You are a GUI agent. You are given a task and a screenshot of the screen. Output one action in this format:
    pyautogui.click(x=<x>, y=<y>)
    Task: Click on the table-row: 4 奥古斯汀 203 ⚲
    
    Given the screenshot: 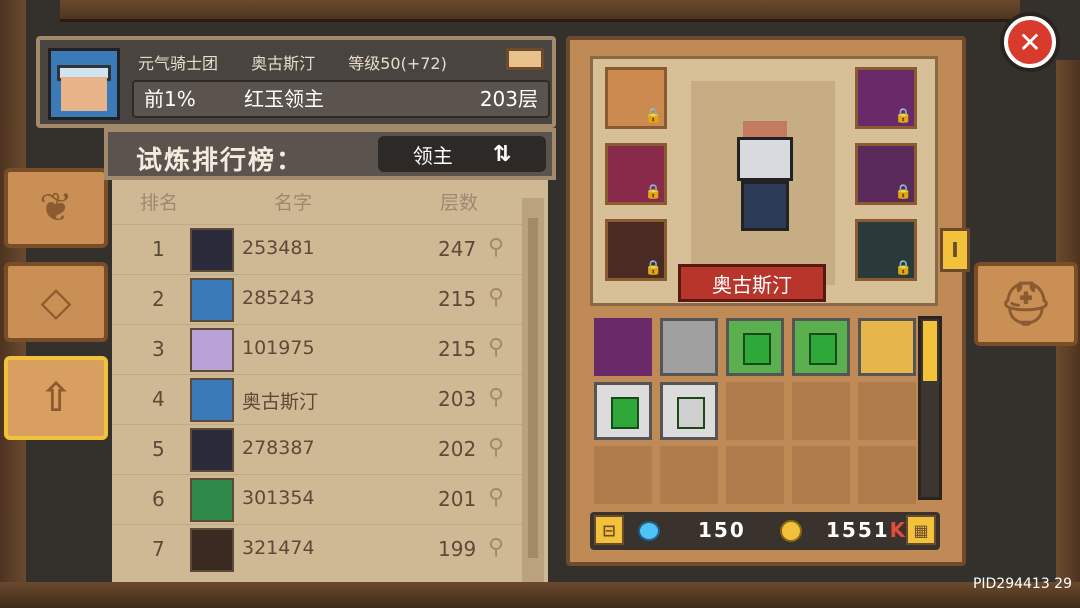 What is the action you would take?
    pyautogui.click(x=317, y=399)
    